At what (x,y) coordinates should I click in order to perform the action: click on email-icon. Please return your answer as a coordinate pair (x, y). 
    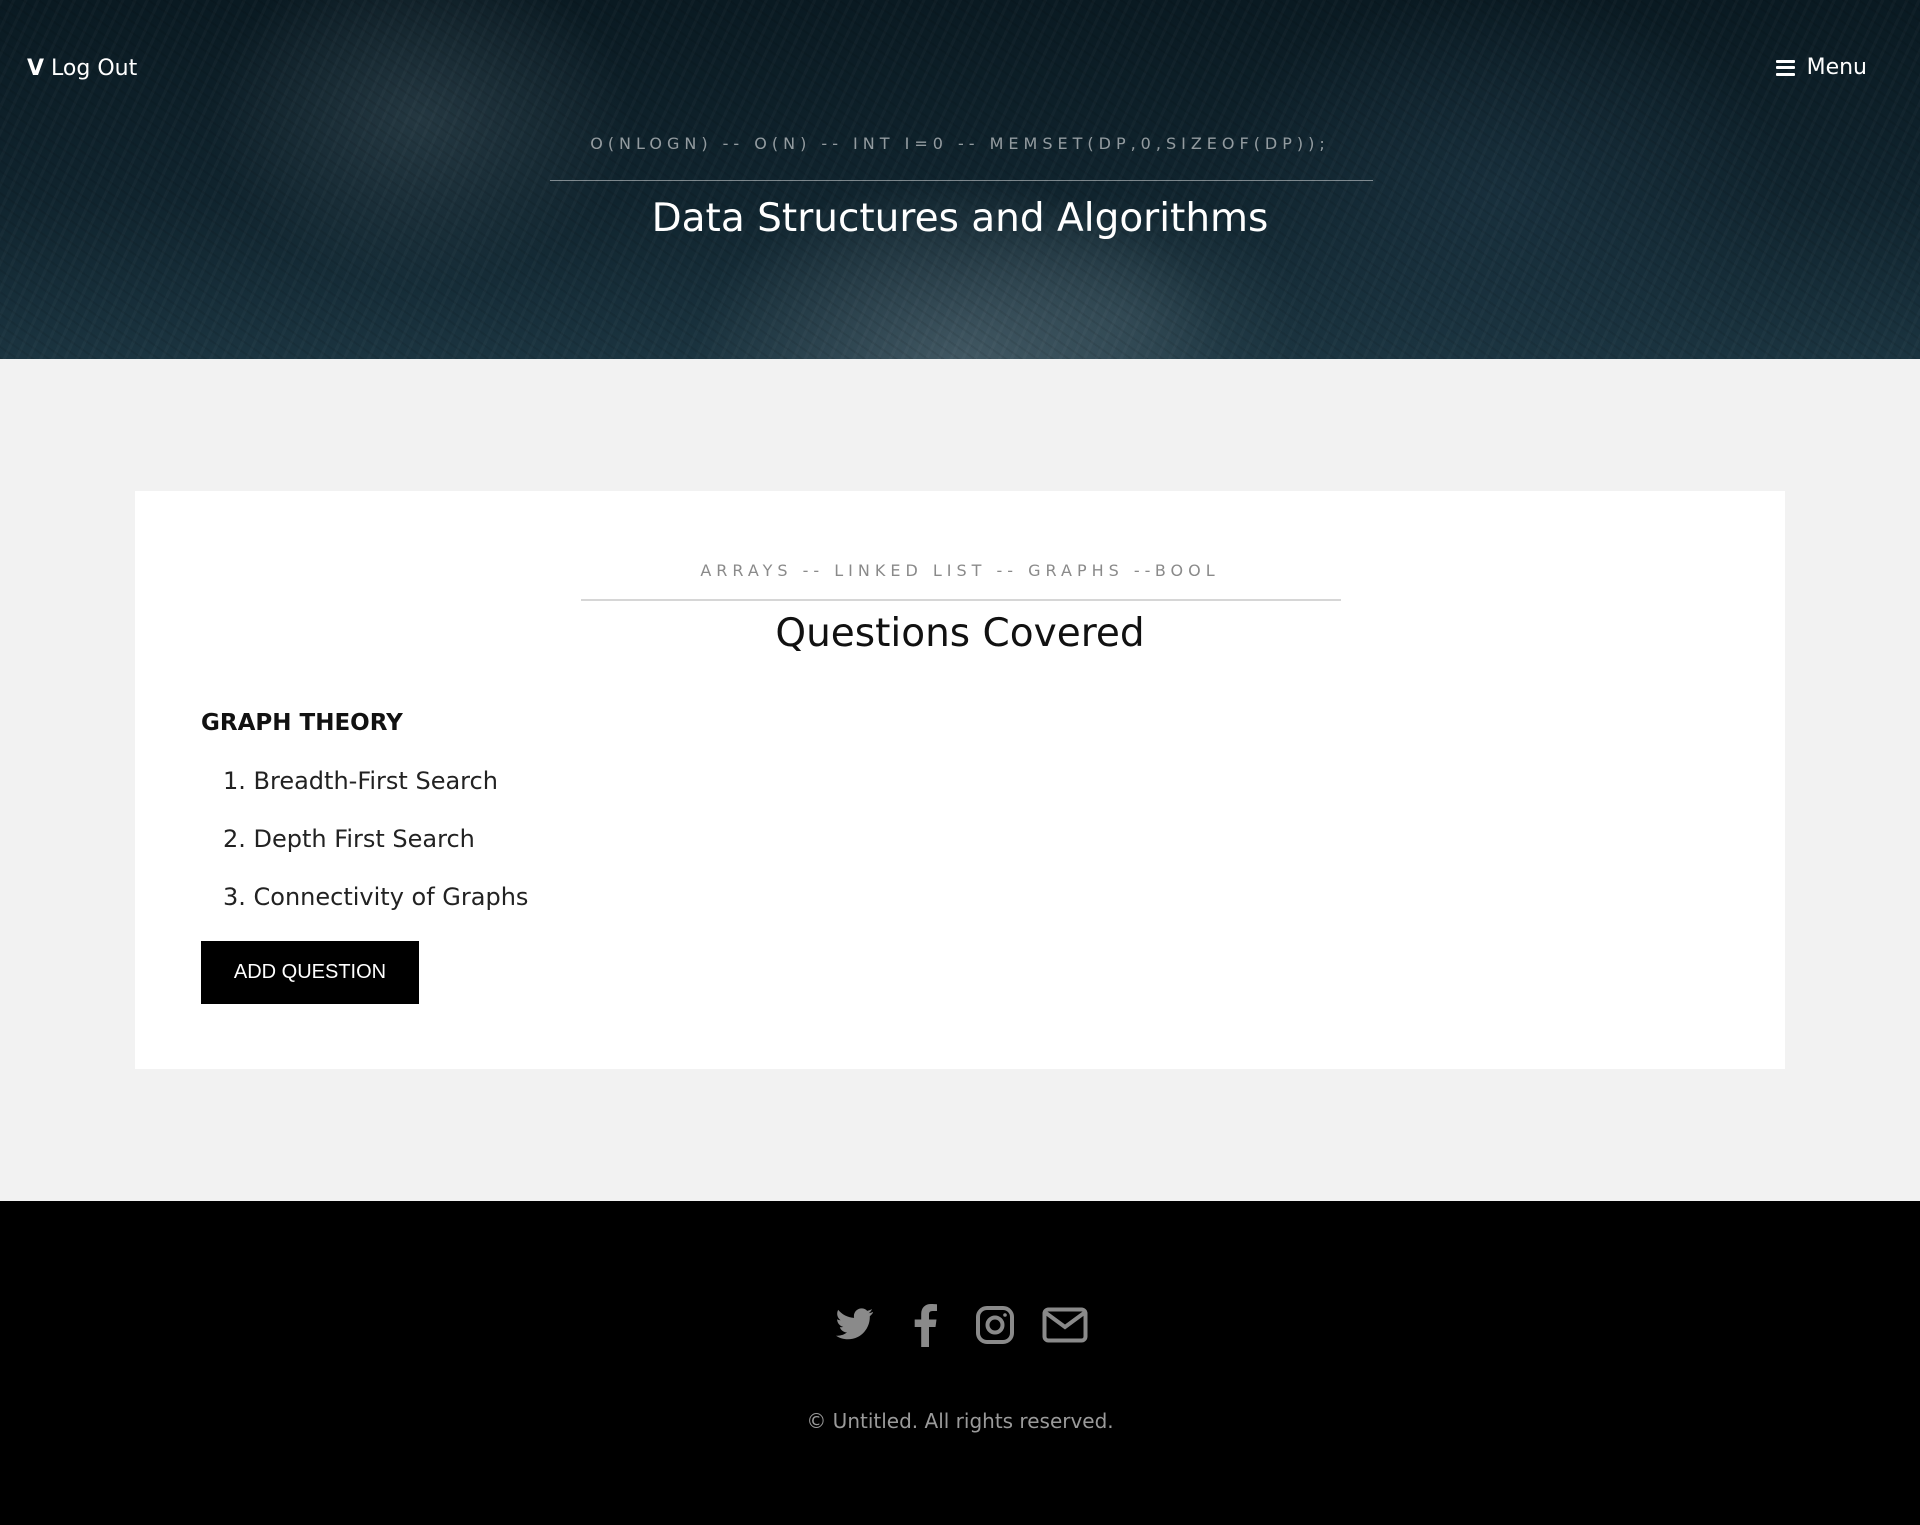
    Looking at the image, I should click on (1065, 1325).